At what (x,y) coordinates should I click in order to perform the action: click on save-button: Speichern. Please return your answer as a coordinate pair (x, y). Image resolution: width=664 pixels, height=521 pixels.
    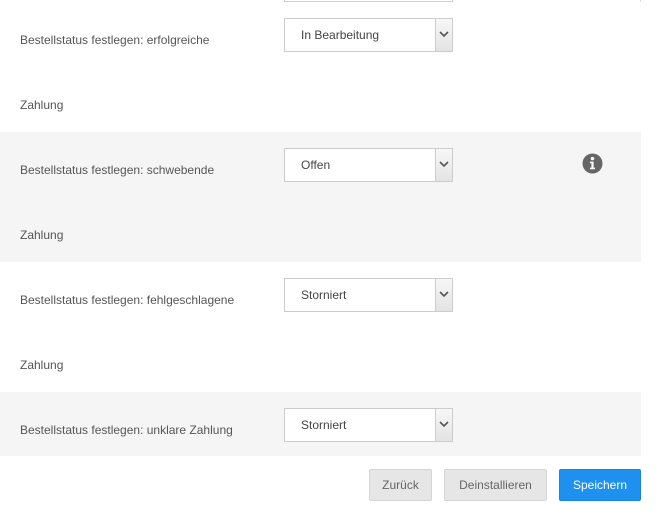
    Looking at the image, I should click on (600, 485).